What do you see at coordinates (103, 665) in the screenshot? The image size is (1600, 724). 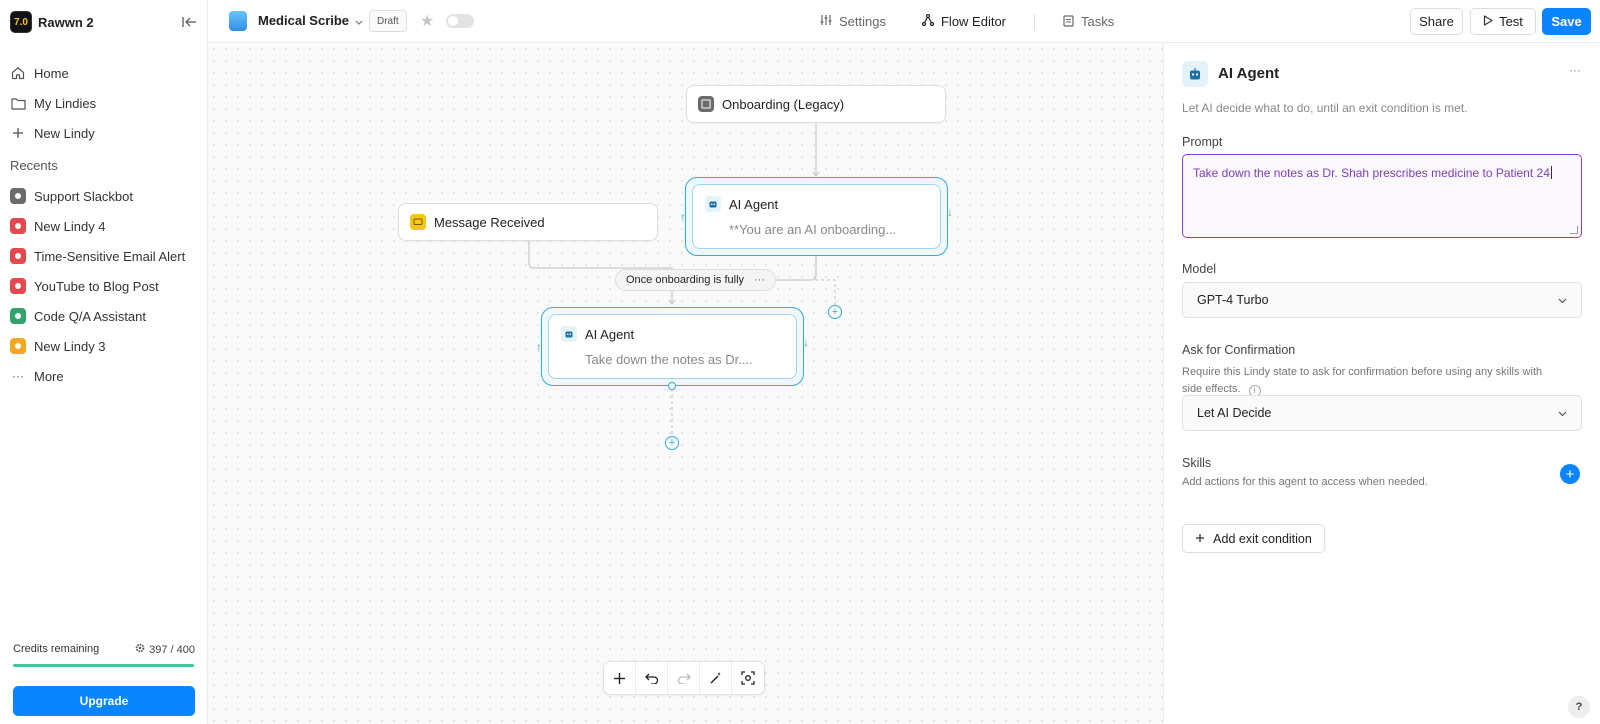 I see `credits-progress-fill` at bounding box center [103, 665].